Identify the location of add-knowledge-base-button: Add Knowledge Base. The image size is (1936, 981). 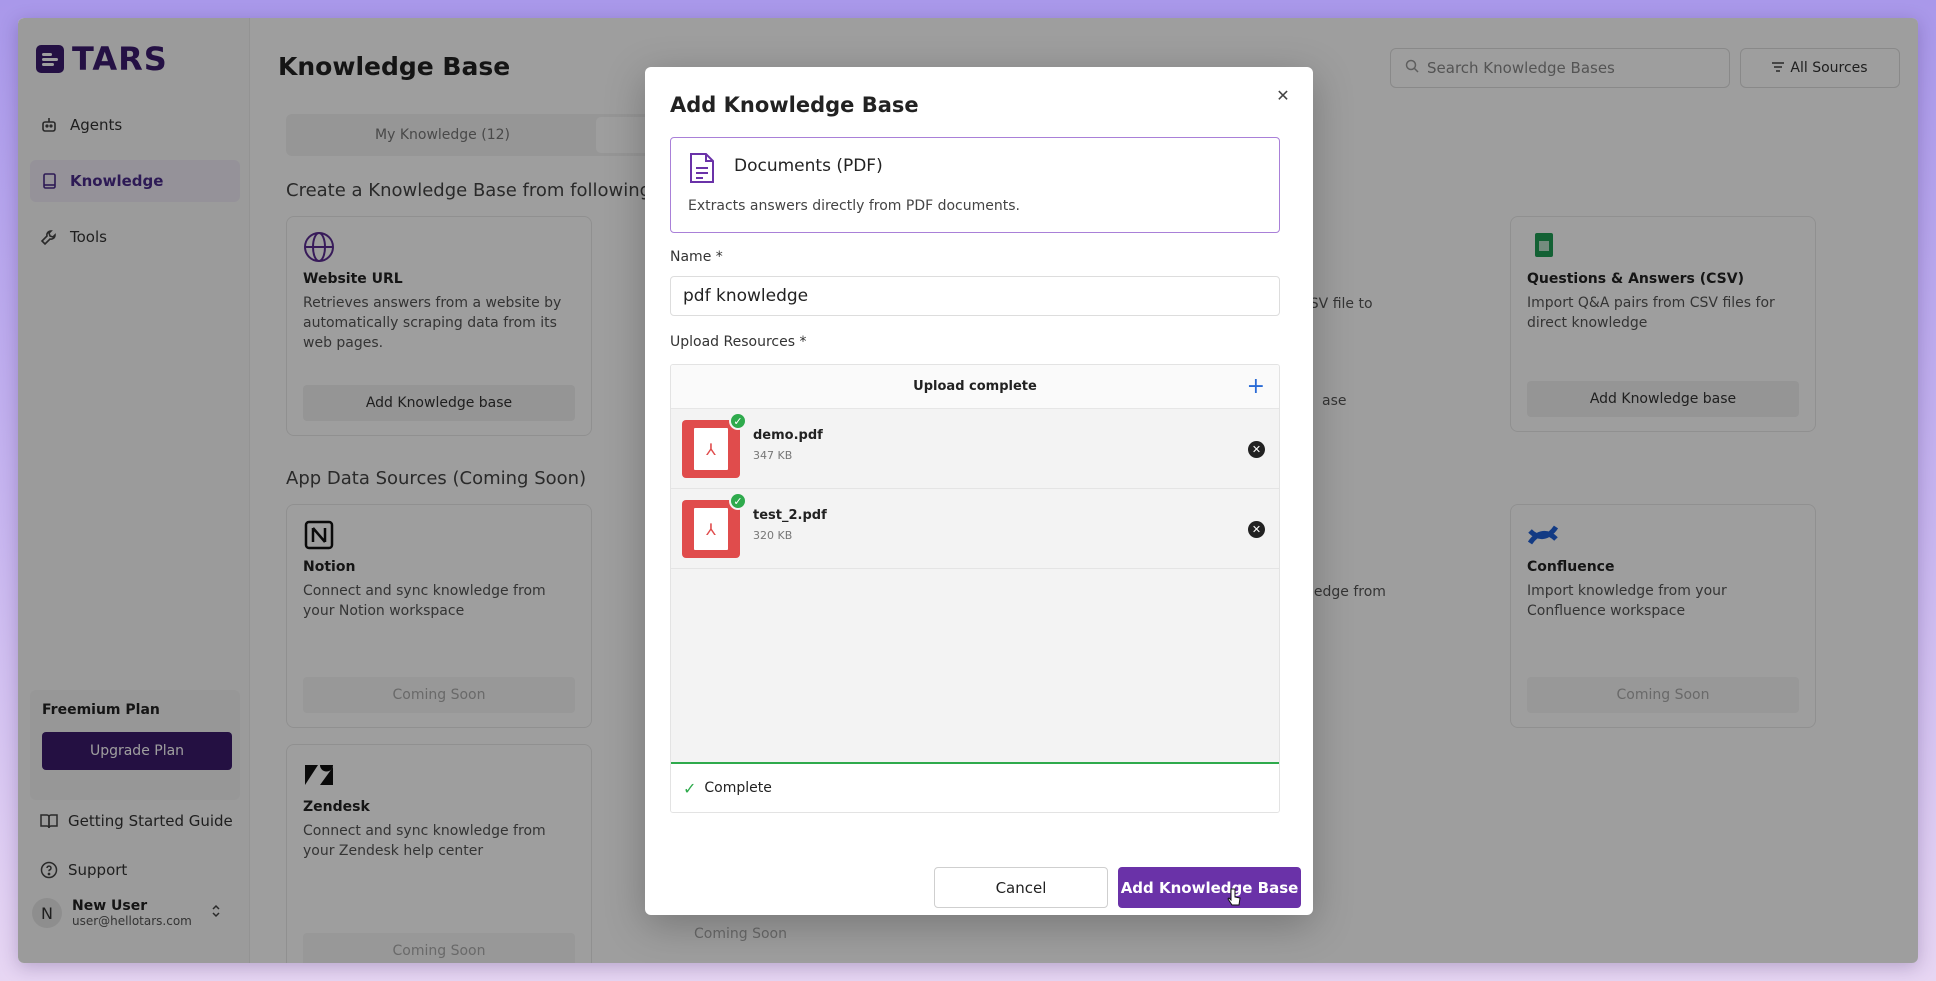
(1209, 887).